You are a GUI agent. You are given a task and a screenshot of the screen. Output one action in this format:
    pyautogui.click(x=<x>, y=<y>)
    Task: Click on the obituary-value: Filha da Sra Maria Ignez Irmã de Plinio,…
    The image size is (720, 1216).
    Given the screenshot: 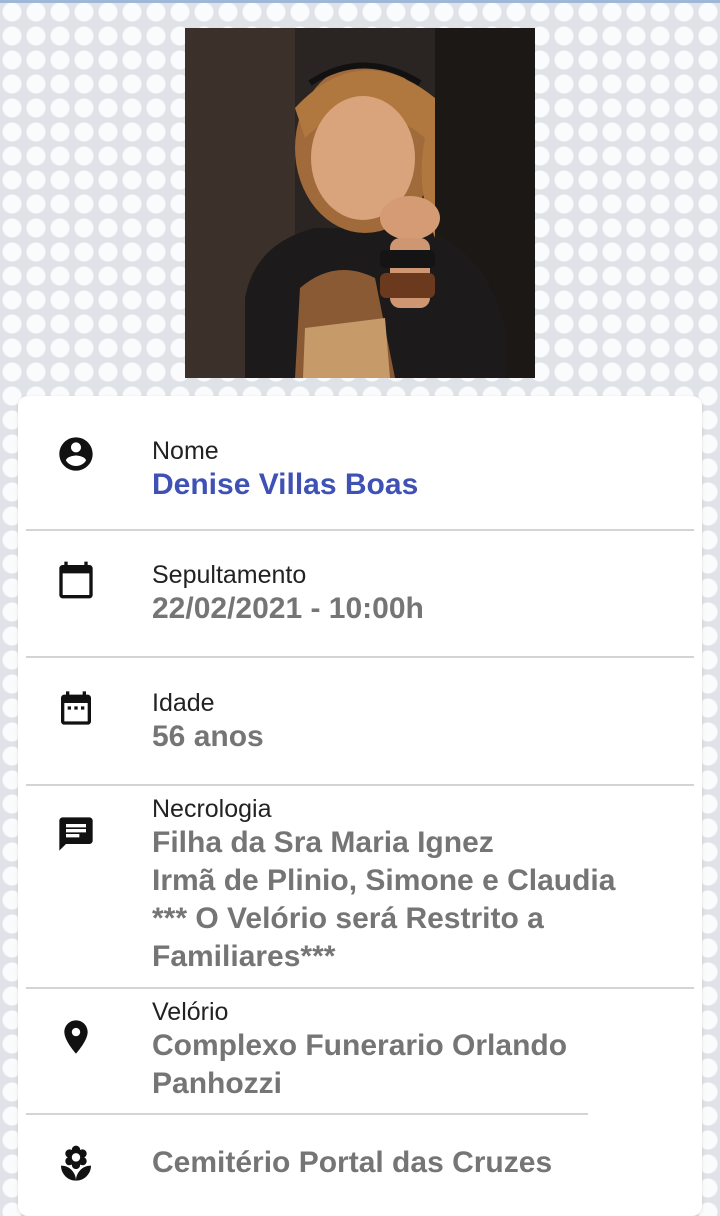 What is the action you would take?
    pyautogui.click(x=384, y=899)
    